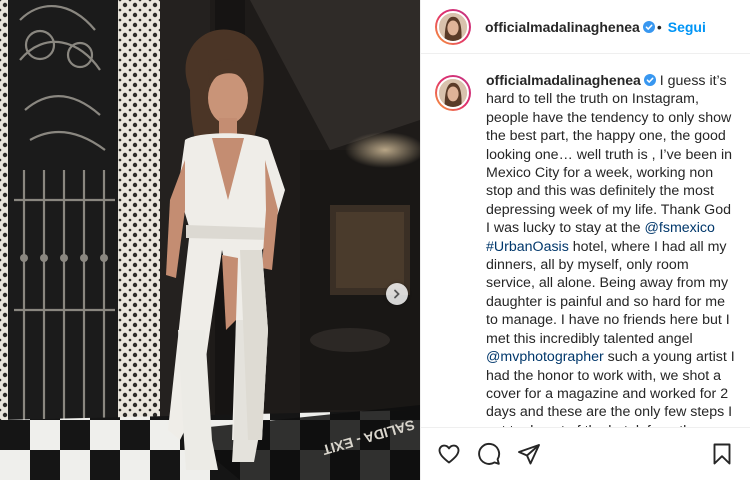 This screenshot has width=750, height=480. I want to click on bookmark-icon, so click(722, 454).